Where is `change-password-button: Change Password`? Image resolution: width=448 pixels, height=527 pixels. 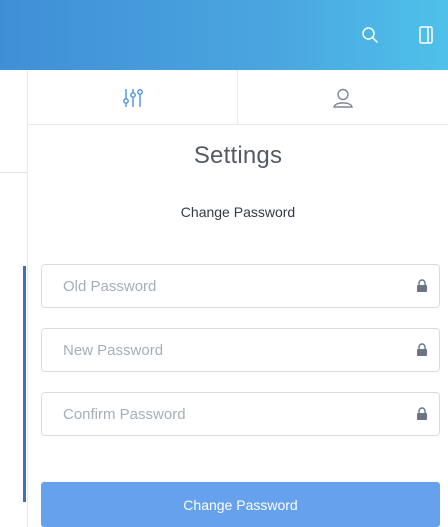
change-password-button: Change Password is located at coordinates (240, 504).